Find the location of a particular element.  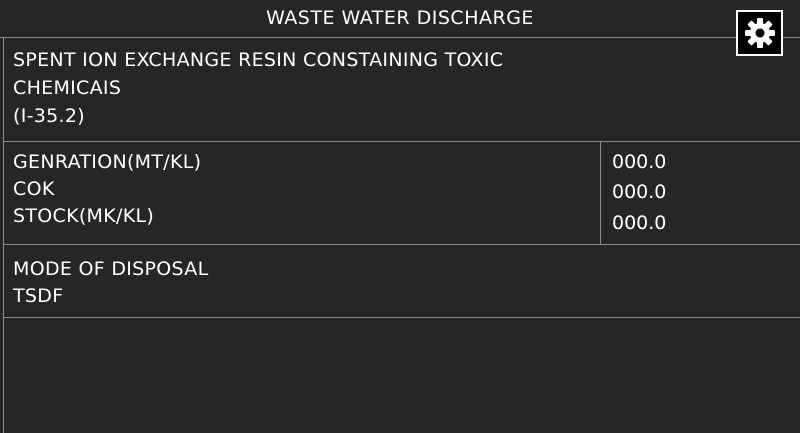

metric-value-cok: 000.0 is located at coordinates (639, 192).